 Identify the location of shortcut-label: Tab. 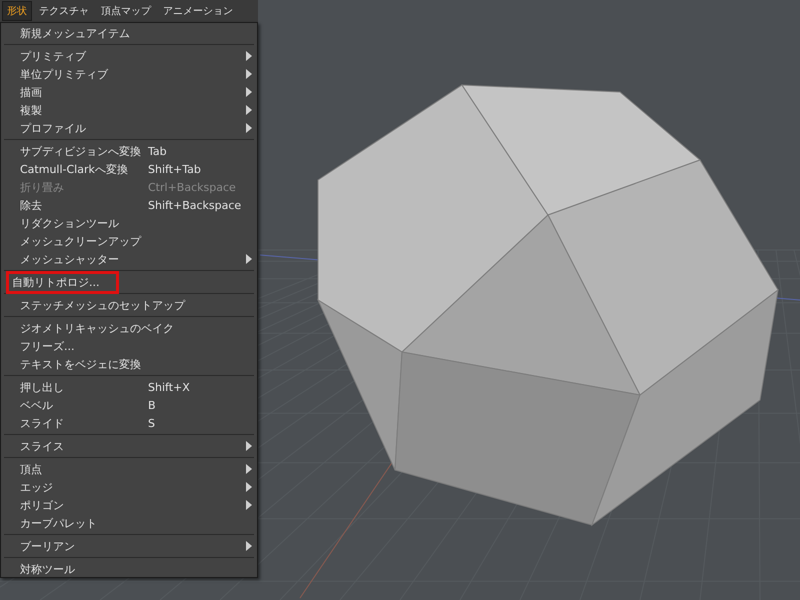
(157, 151).